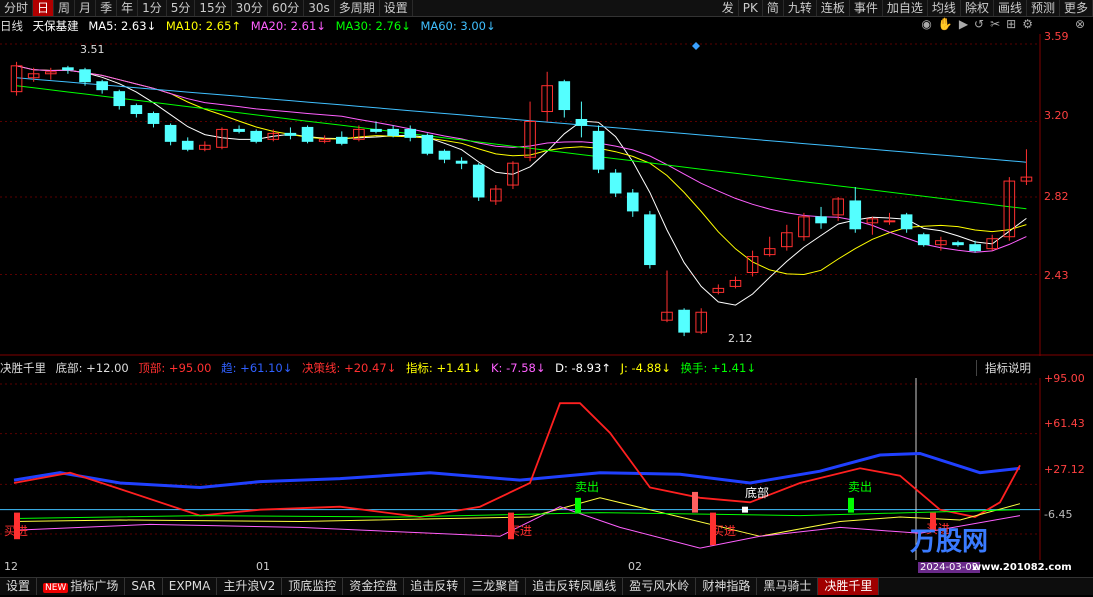 This screenshot has height=597, width=1093. Describe the element at coordinates (374, 586) in the screenshot. I see `indicator-tab-6: 资金控盘` at that location.